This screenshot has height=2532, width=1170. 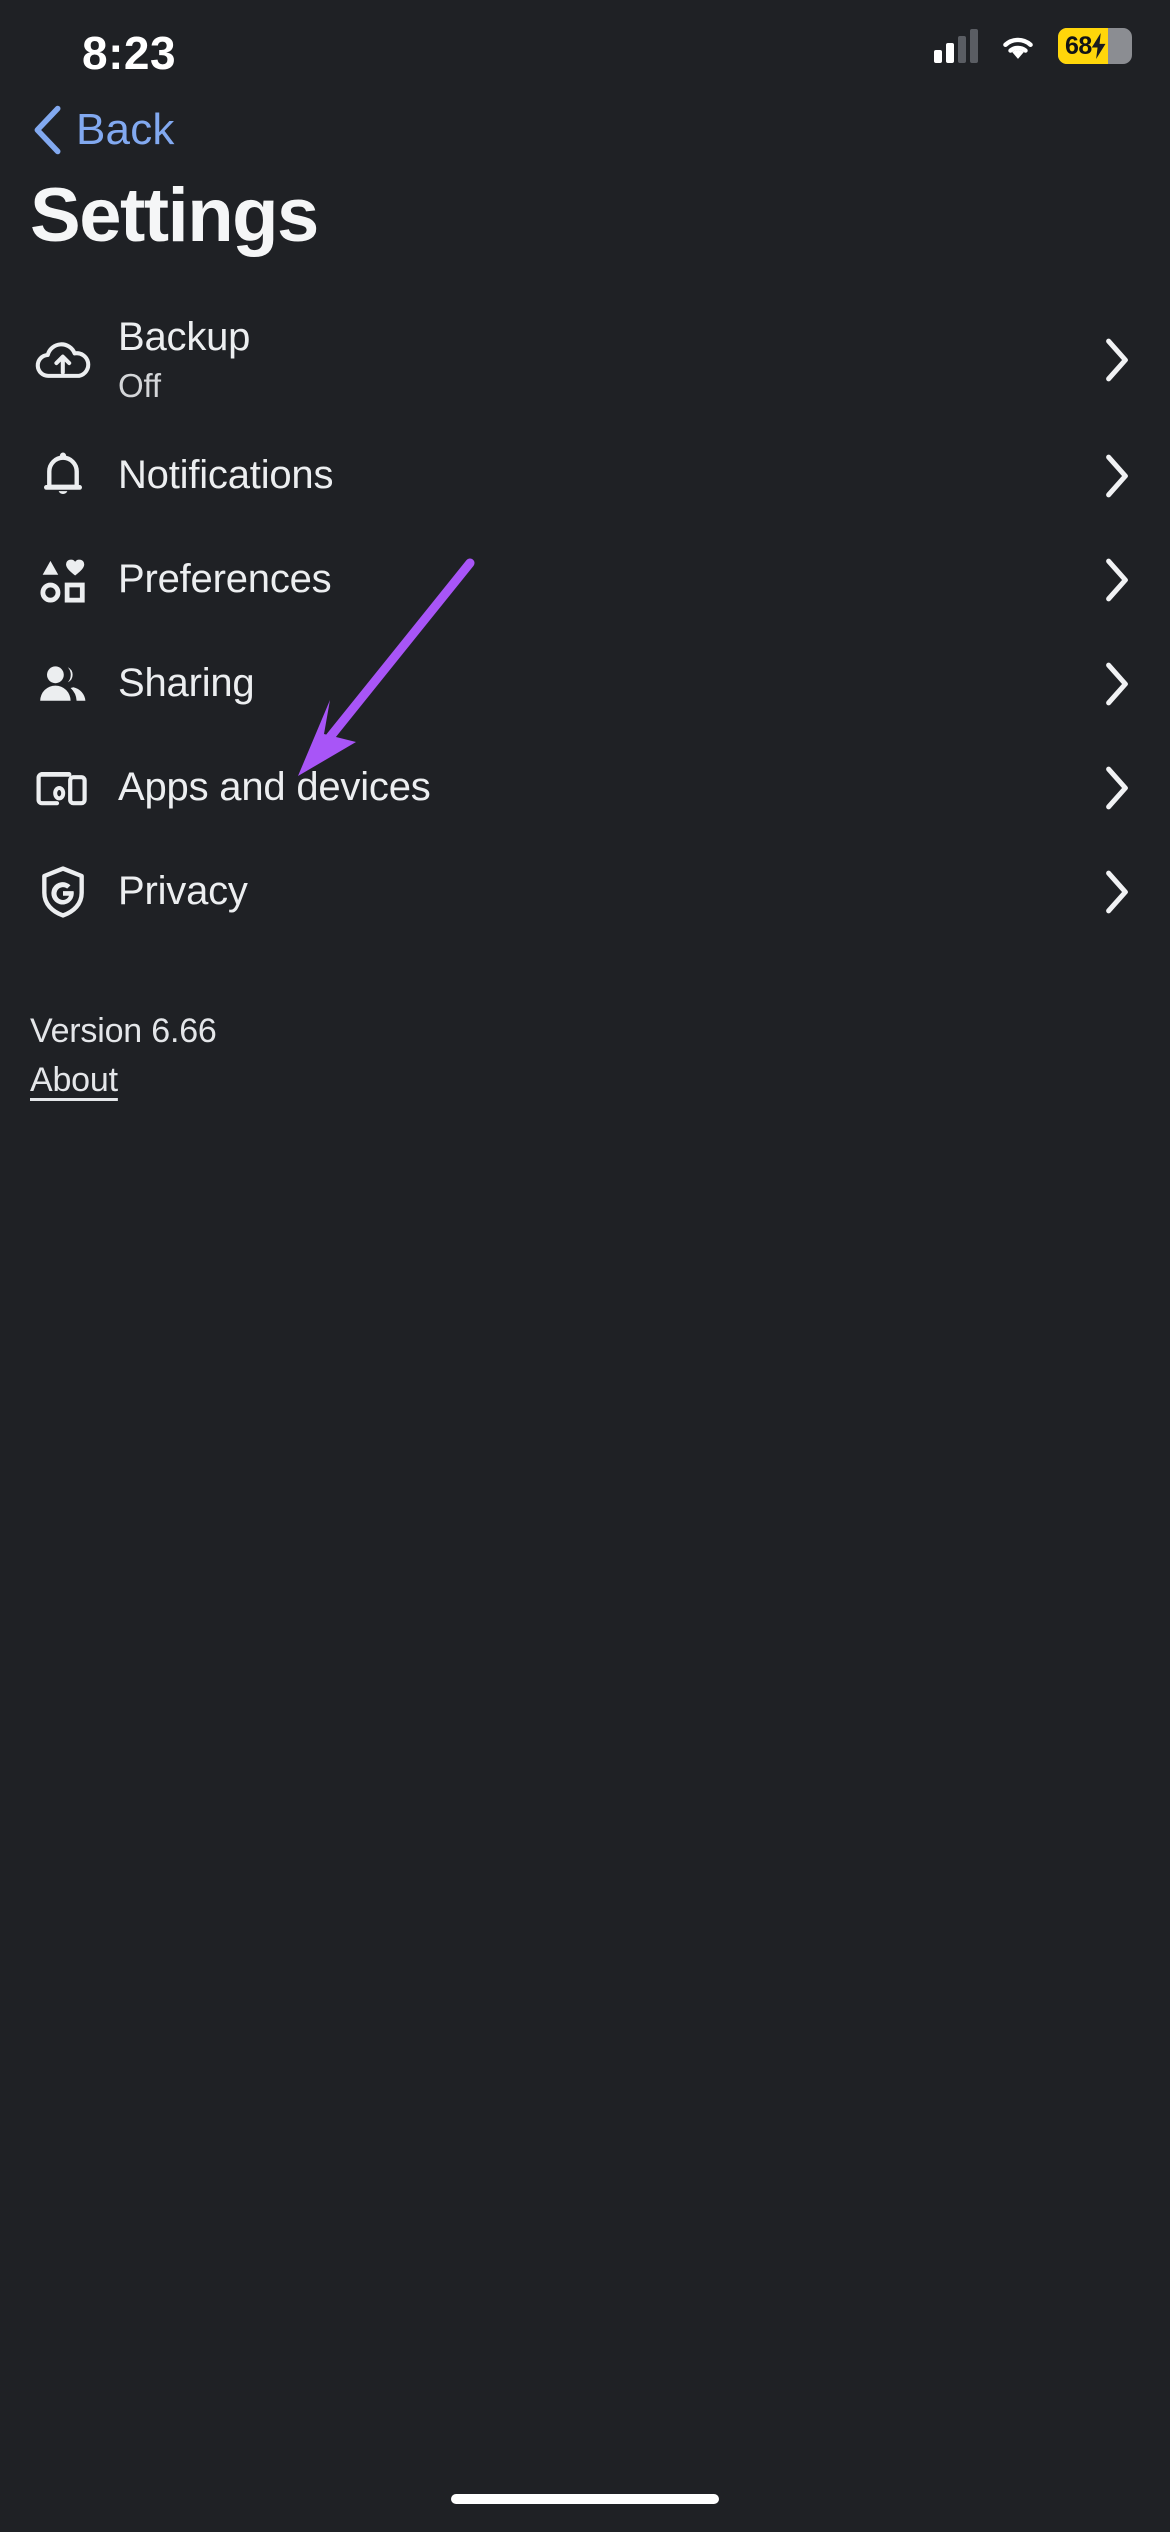 I want to click on list-item-notifications: Notifications, so click(x=585, y=476).